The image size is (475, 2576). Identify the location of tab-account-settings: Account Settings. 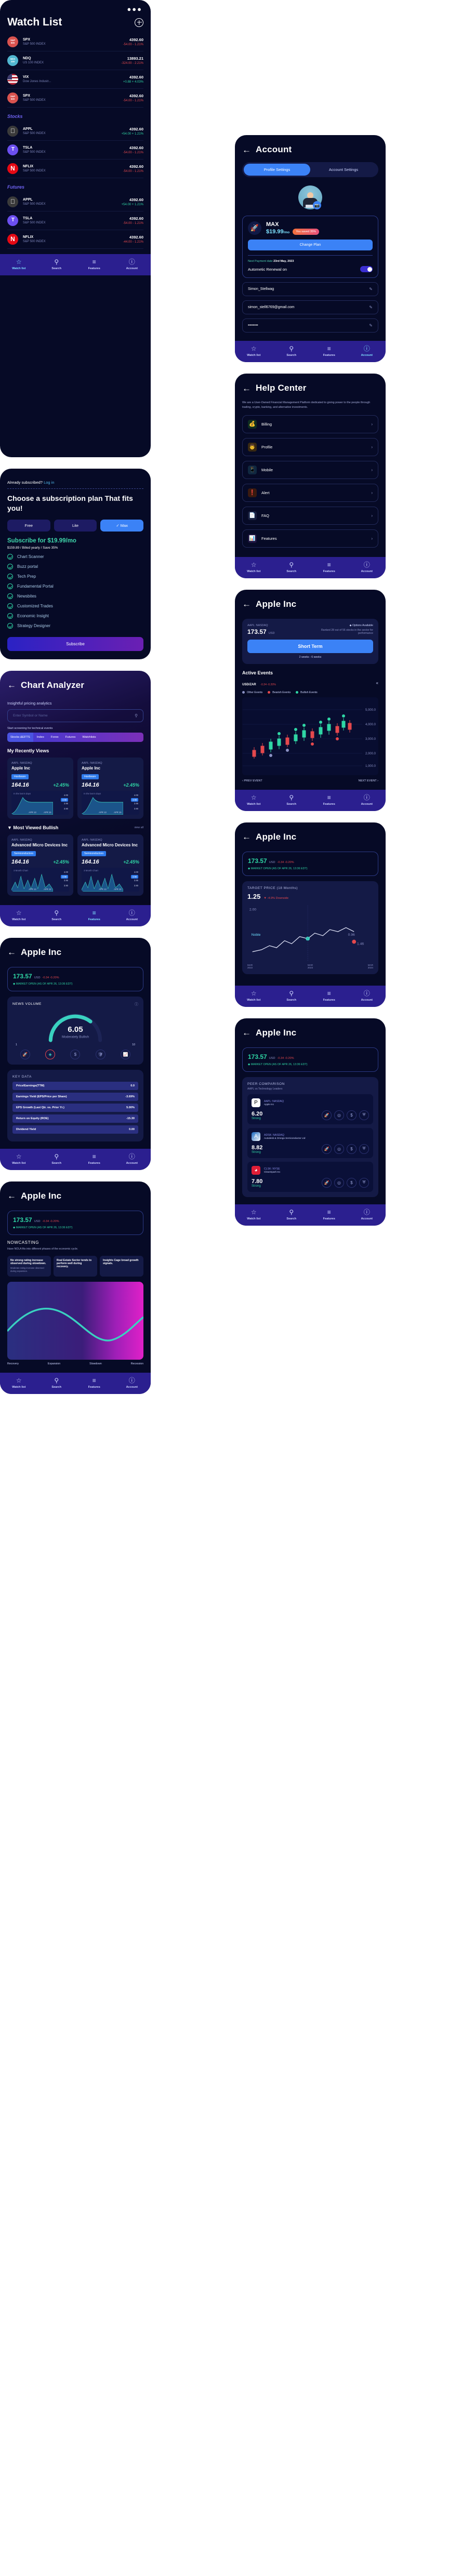
(344, 170).